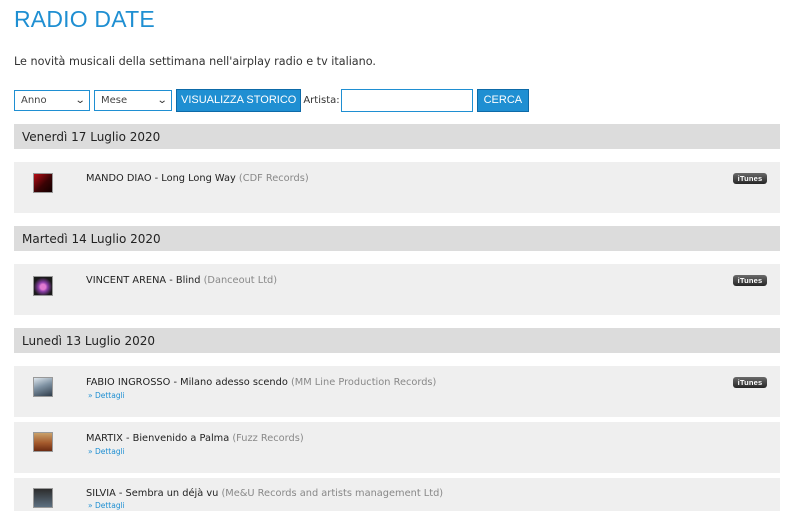 This screenshot has height=511, width=800. What do you see at coordinates (503, 100) in the screenshot?
I see `search-button: CERCA` at bounding box center [503, 100].